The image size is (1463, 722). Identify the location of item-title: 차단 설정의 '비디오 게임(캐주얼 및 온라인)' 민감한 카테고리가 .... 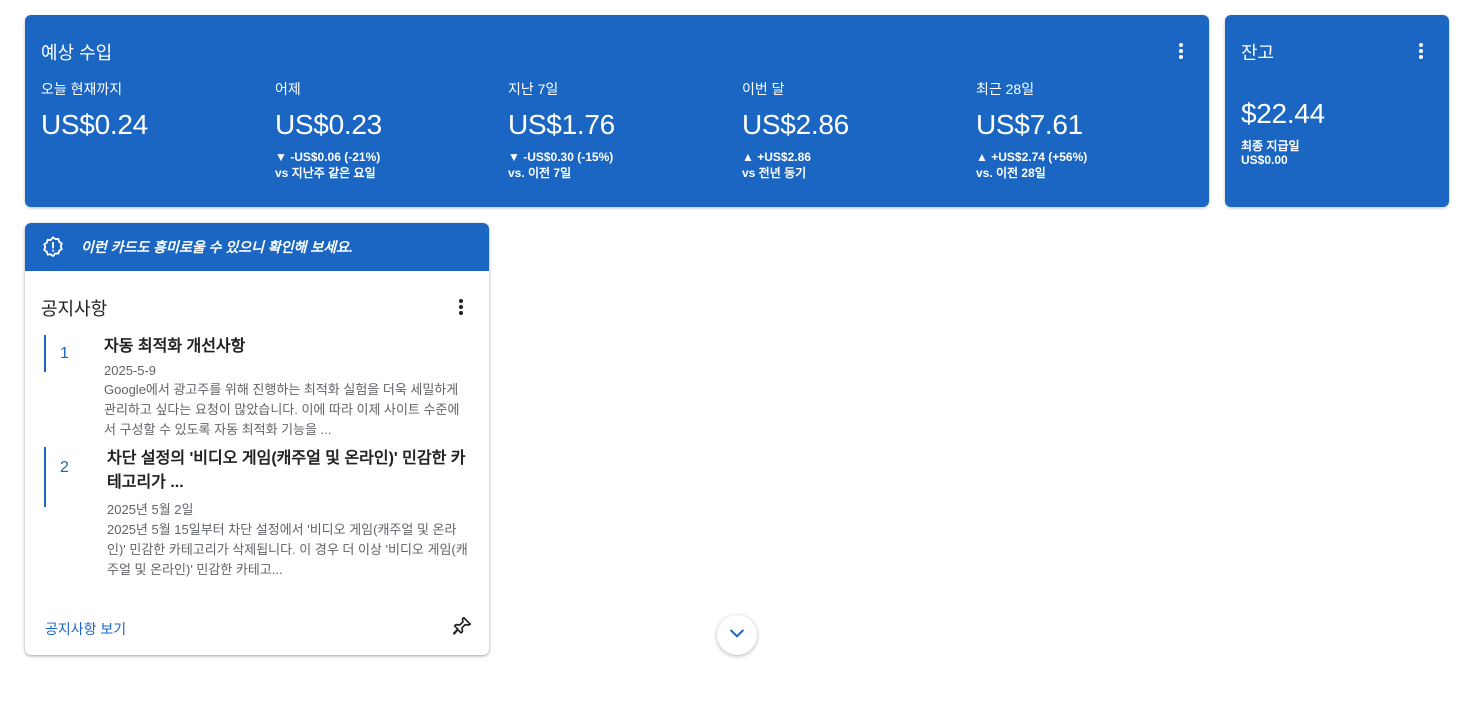
(288, 471).